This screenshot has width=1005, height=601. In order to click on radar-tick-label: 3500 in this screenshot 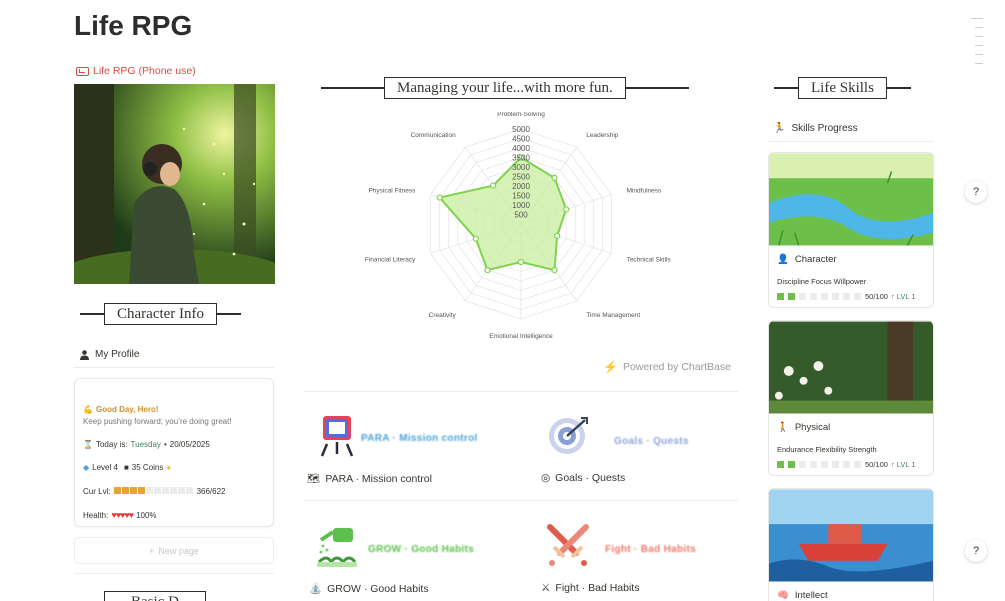, I will do `click(521, 158)`.